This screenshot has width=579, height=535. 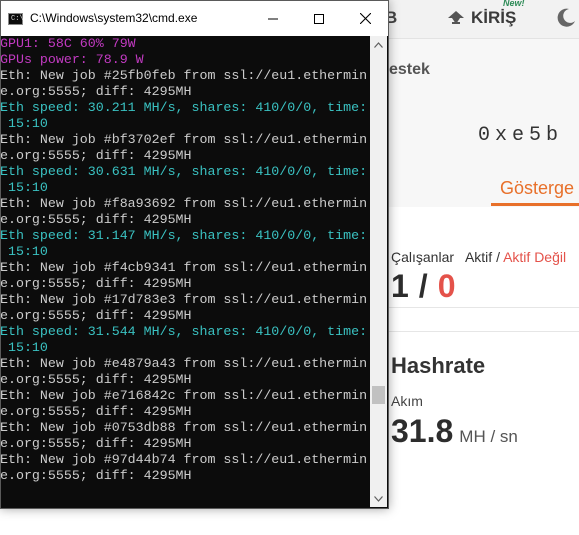 I want to click on minimize-icon, so click(x=273, y=18).